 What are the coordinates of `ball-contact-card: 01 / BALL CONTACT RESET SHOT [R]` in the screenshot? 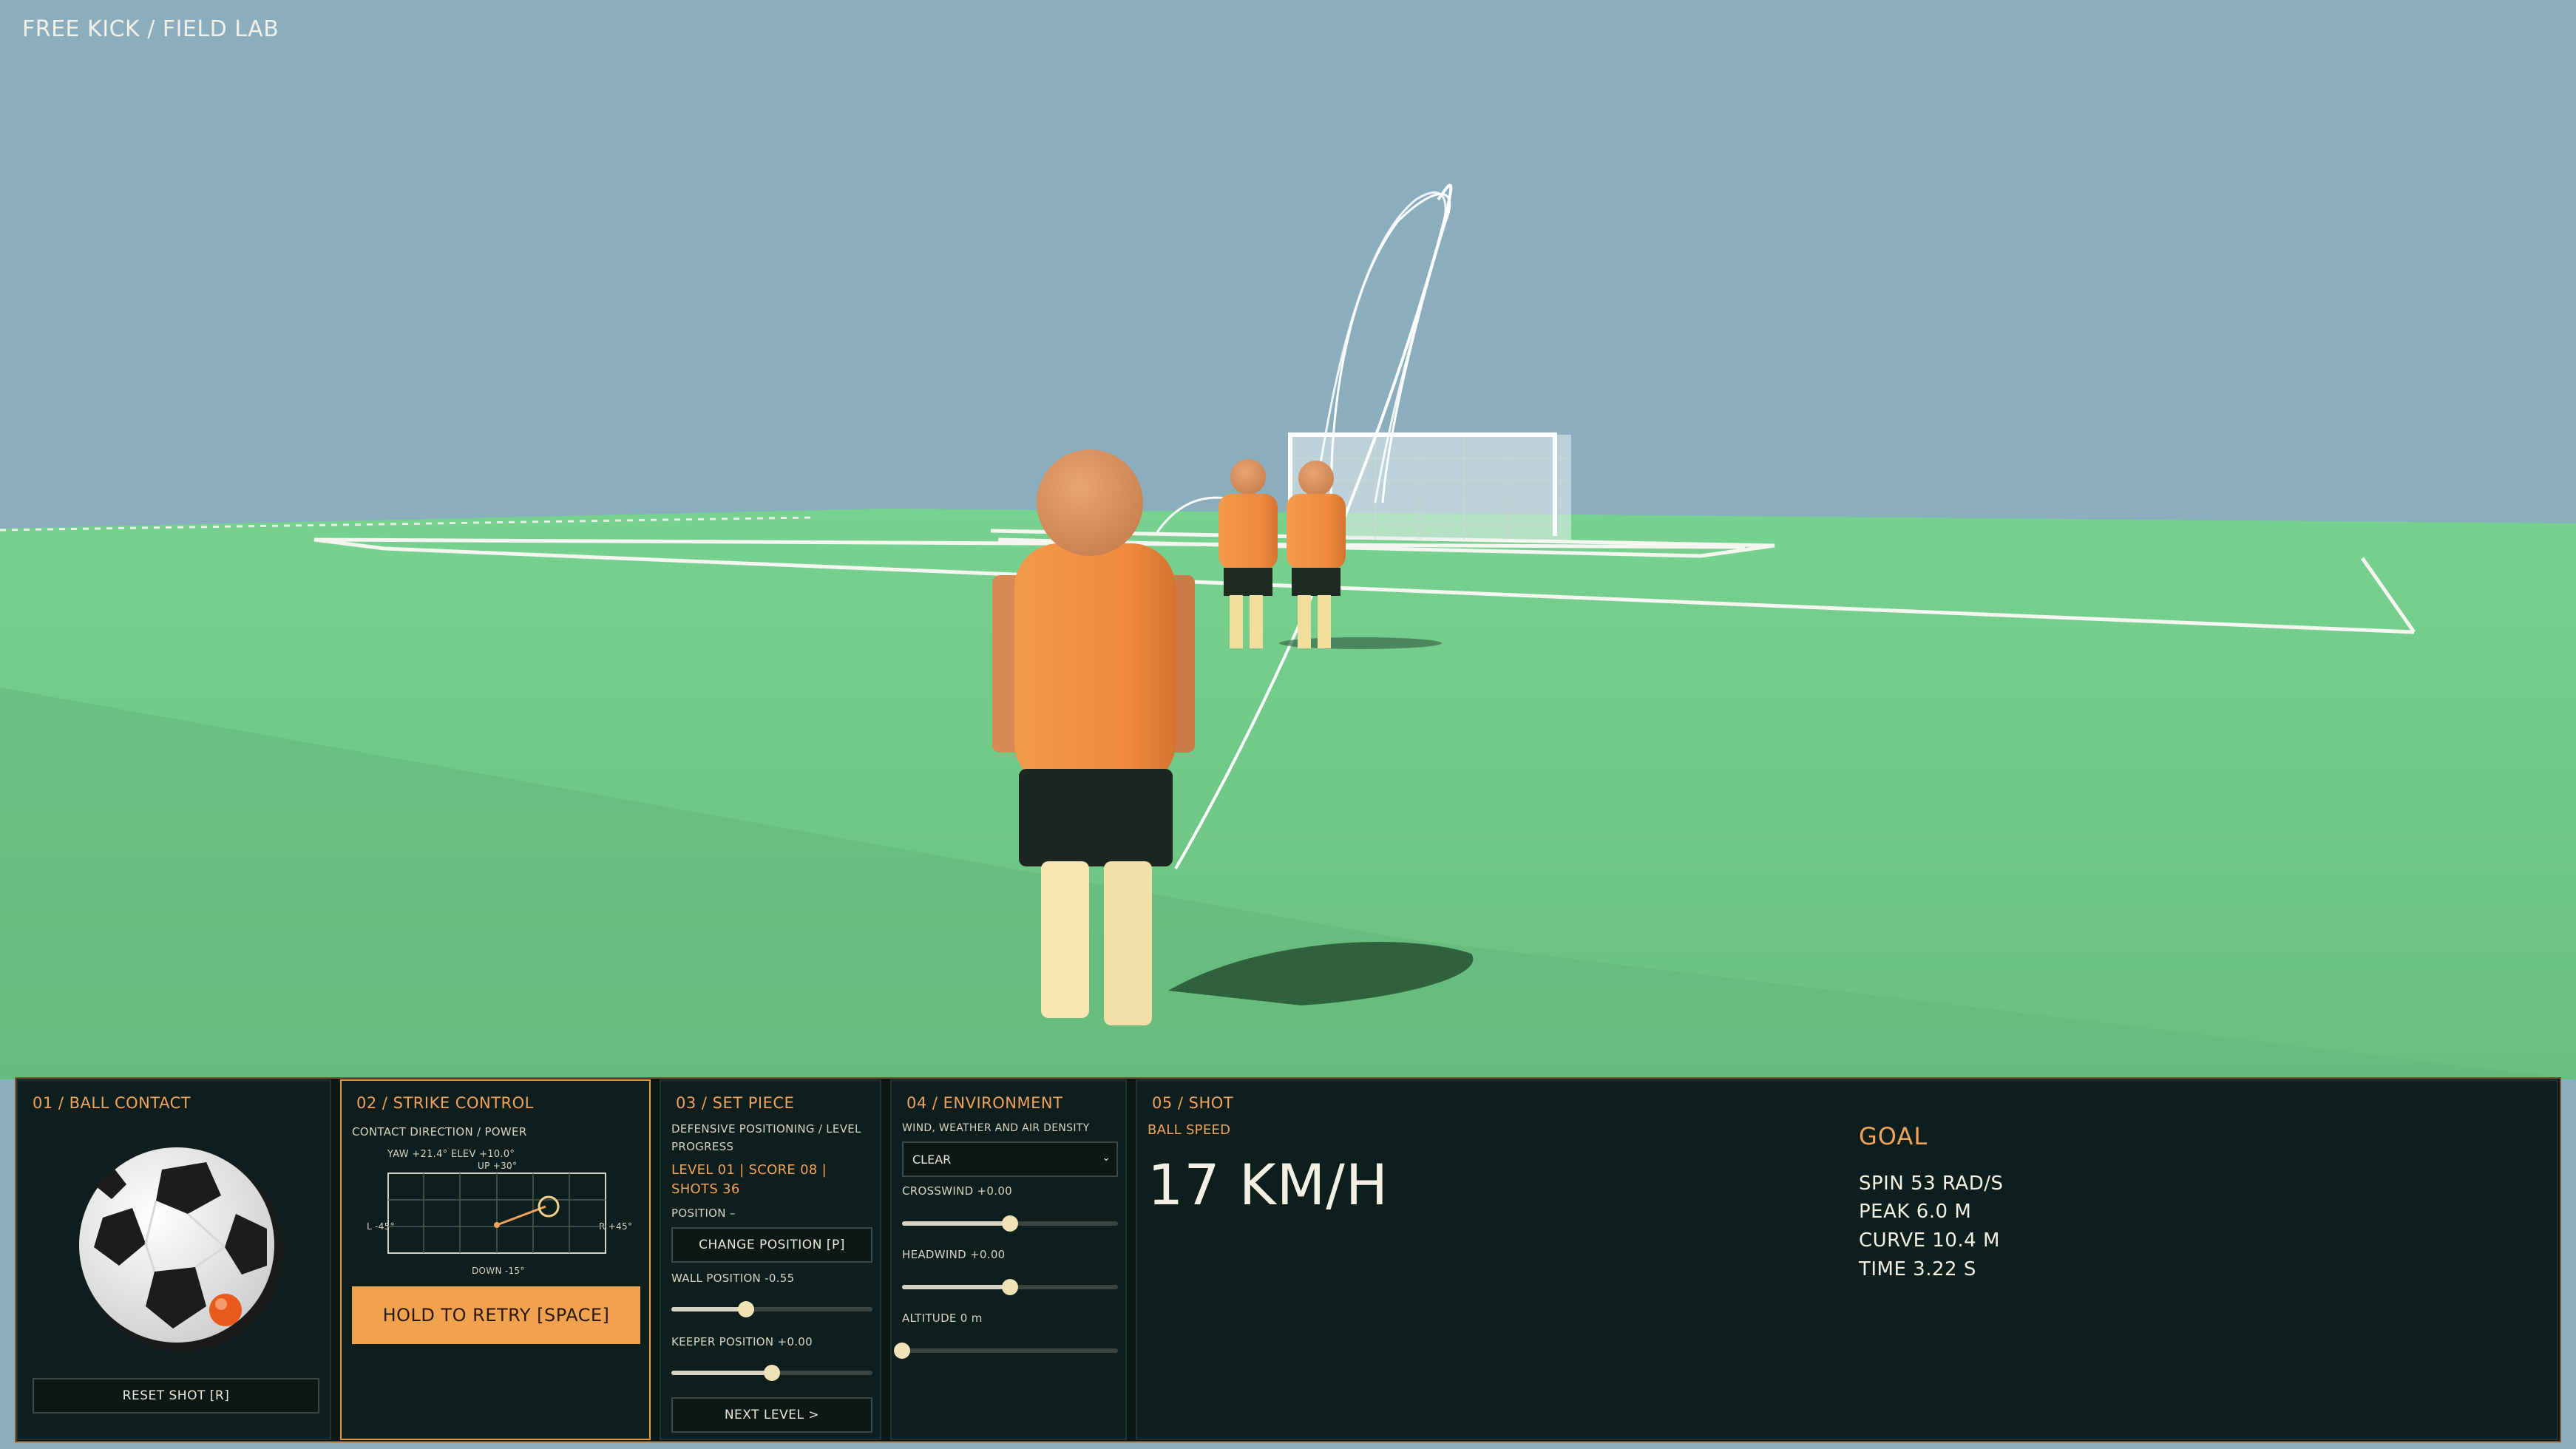 It's located at (173, 1260).